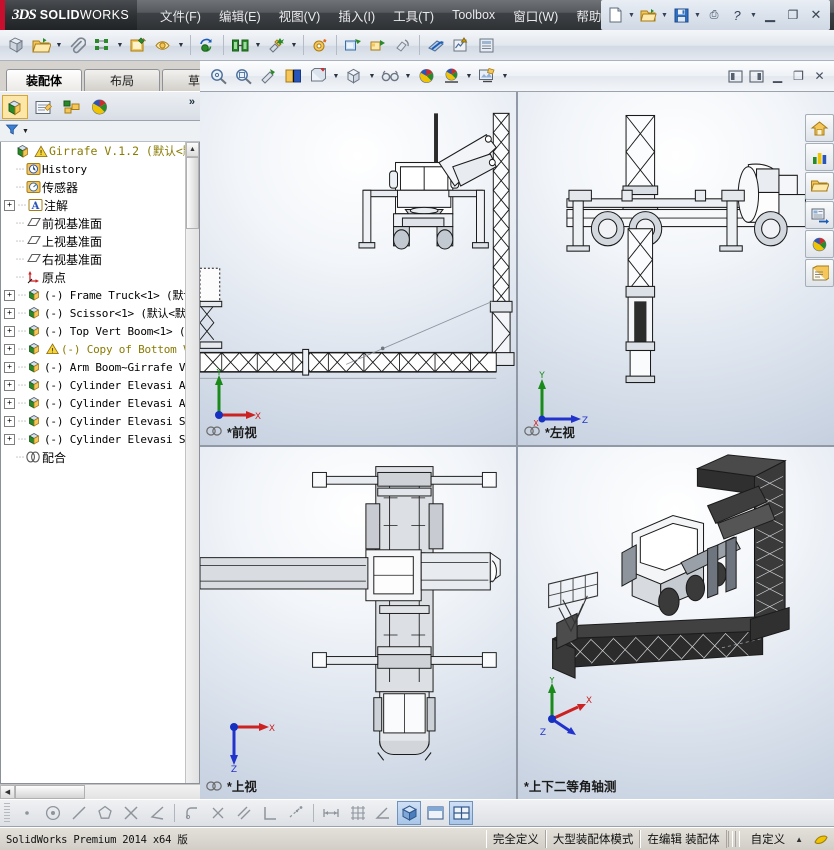  I want to click on new-document-dropdown: ▼, so click(631, 15).